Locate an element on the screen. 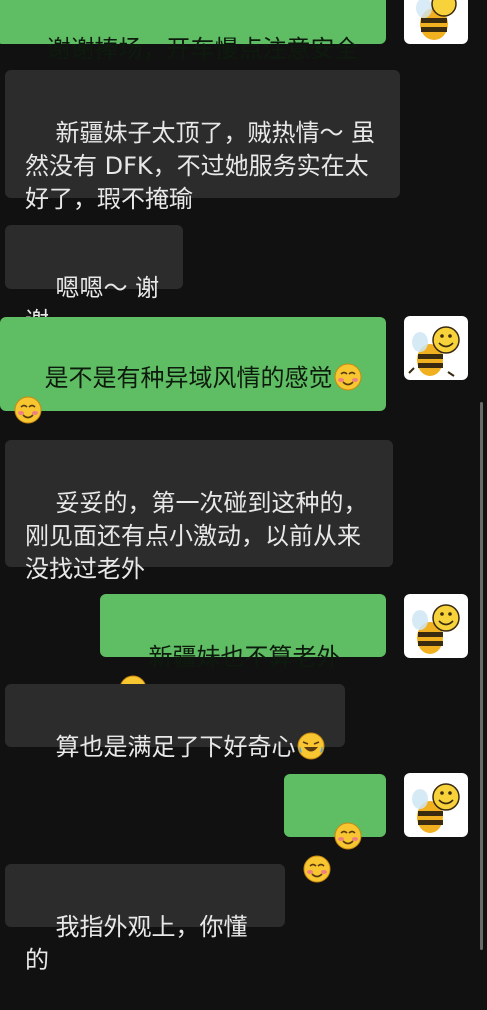 Image resolution: width=487 pixels, height=1010 pixels. message-bubble-outgoing: 是不是有种异域风情的感觉 is located at coordinates (193, 370).